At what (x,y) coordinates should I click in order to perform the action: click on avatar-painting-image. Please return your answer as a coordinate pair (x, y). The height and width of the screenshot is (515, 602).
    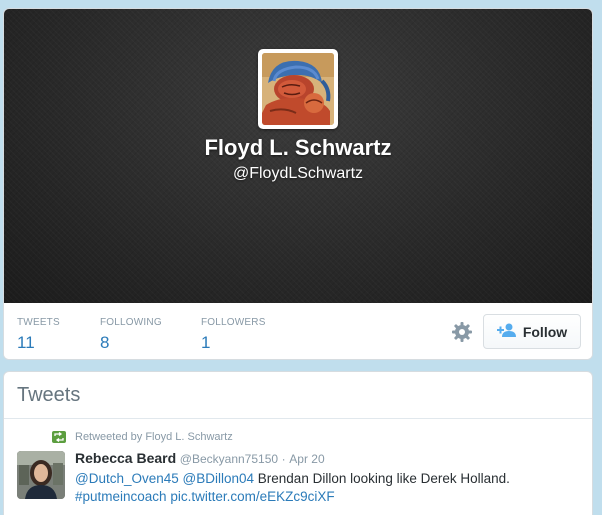
    Looking at the image, I should click on (298, 89).